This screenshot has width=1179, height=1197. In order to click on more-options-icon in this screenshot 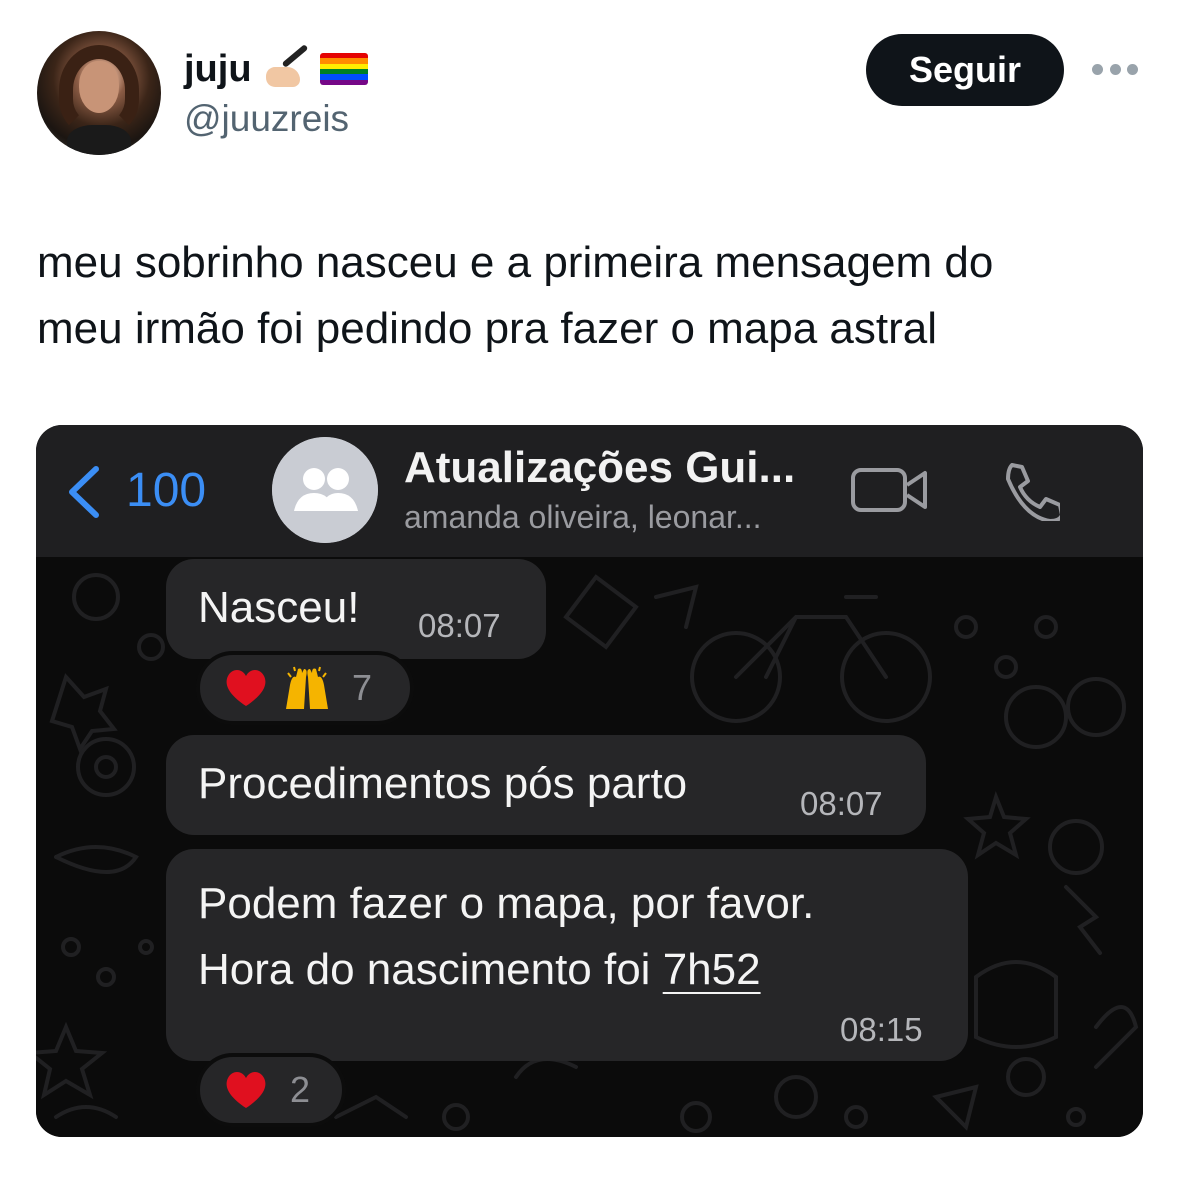, I will do `click(1115, 70)`.